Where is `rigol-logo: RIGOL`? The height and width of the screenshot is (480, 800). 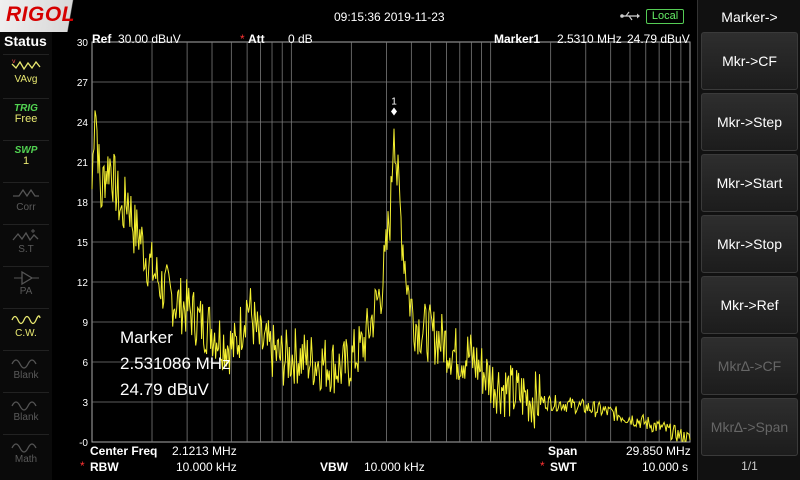
rigol-logo: RIGOL is located at coordinates (49, 16).